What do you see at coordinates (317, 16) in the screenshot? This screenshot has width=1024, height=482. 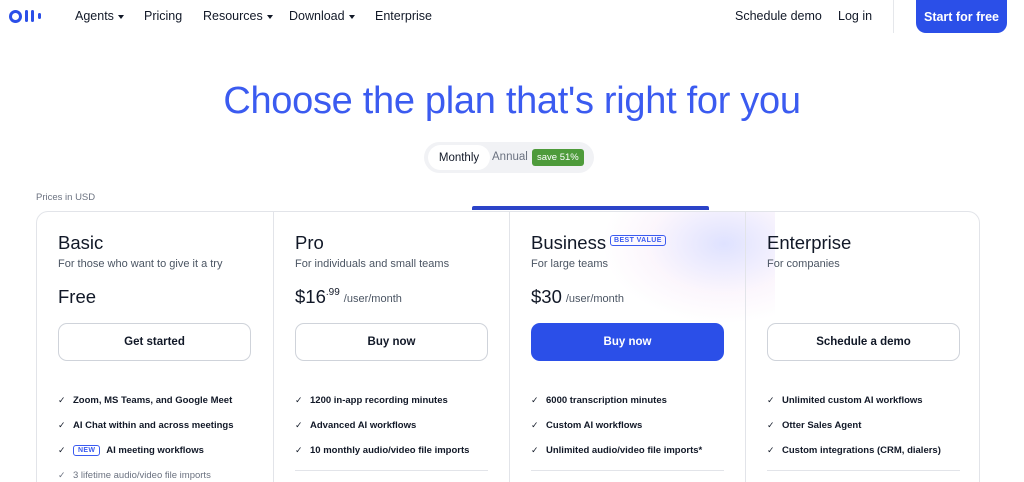 I see `nav-download-label: Download` at bounding box center [317, 16].